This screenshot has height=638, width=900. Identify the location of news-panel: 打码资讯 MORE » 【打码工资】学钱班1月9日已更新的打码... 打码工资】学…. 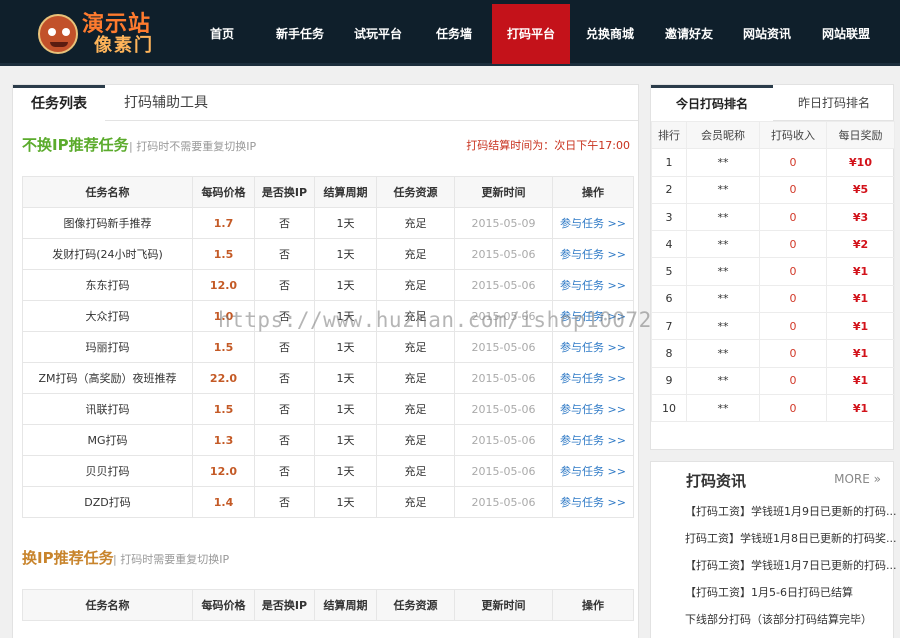
(773, 549).